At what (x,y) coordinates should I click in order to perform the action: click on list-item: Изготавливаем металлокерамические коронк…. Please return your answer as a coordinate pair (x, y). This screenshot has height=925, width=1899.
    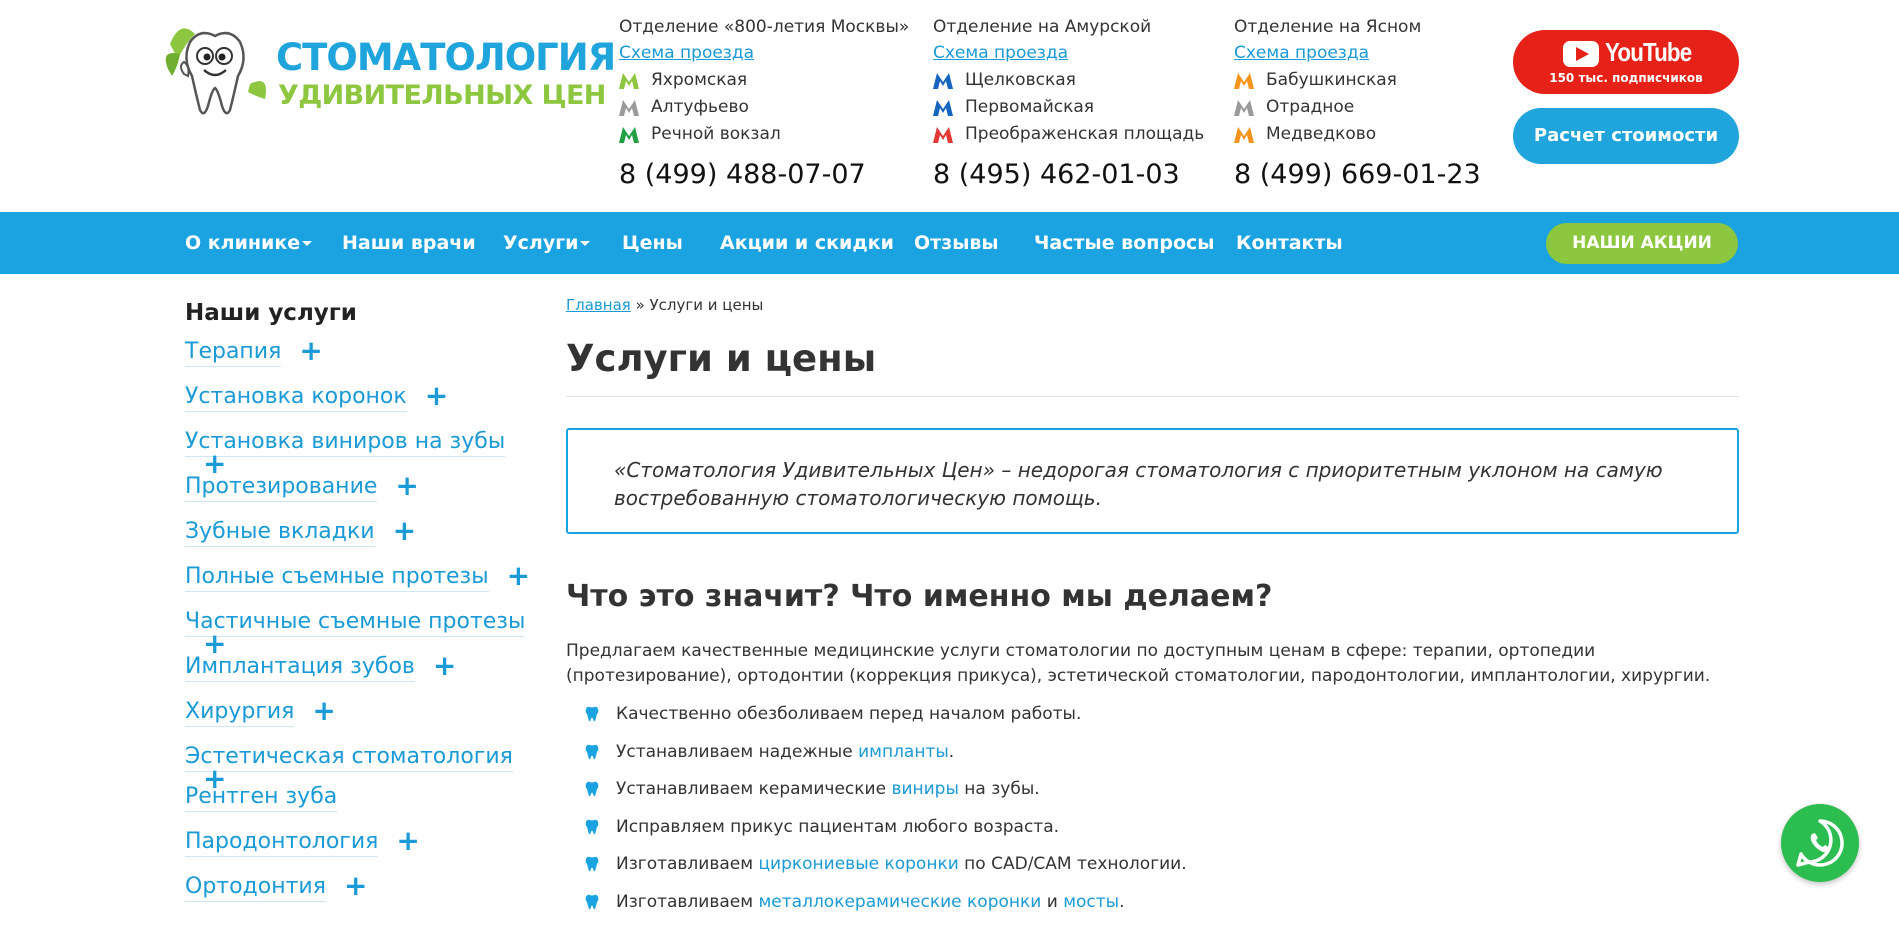
    Looking at the image, I should click on (1152, 906).